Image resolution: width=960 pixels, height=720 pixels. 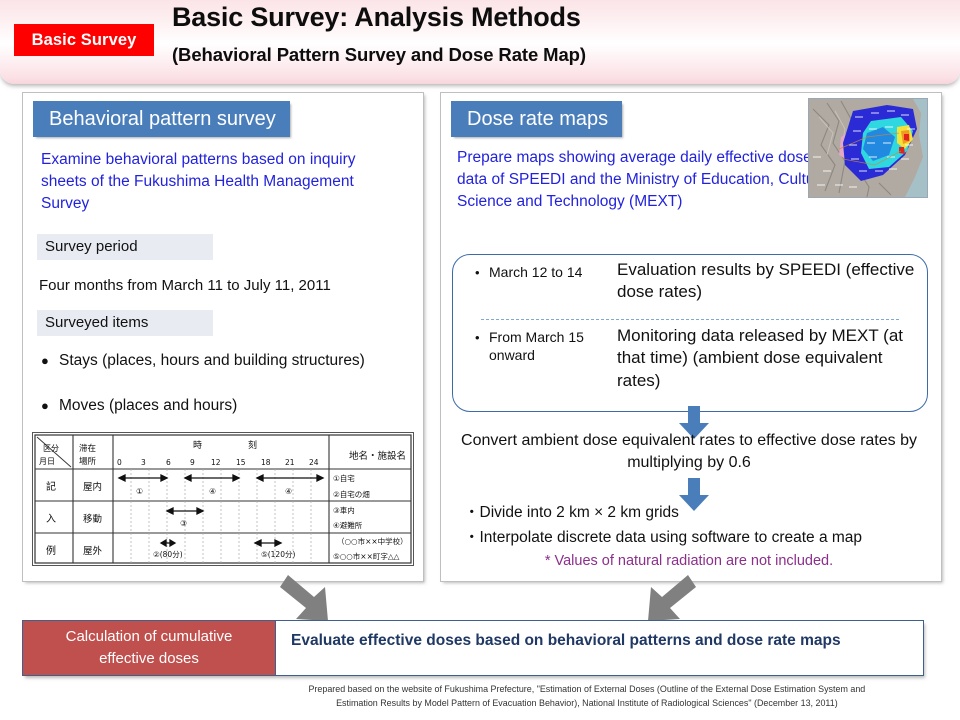 I want to click on svg-text: 3, so click(x=143, y=462).